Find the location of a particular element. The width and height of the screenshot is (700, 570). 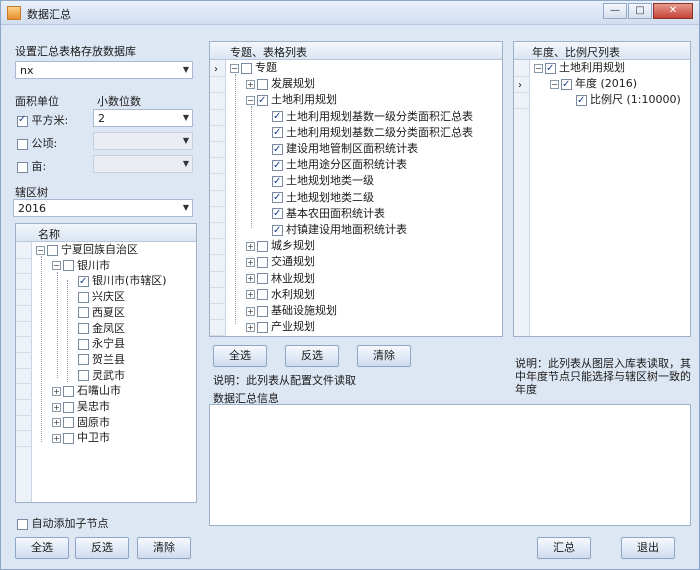

yearscale-tree-node: − 土地利用规划 is located at coordinates (579, 68).